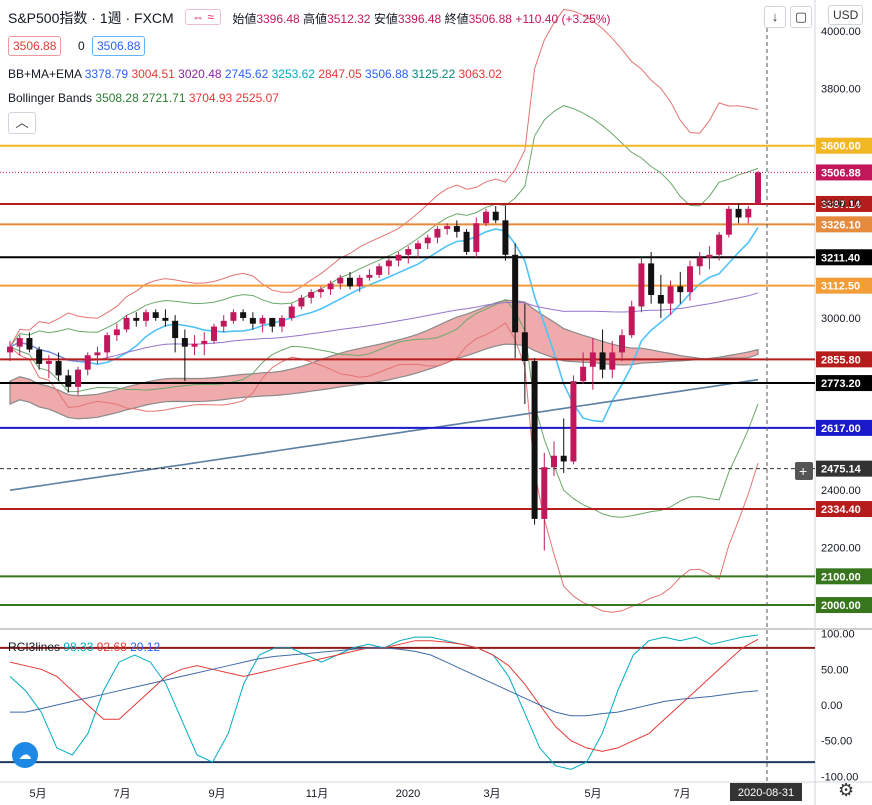 This screenshot has height=805, width=872. I want to click on level-label: 2000.00, so click(841, 606).